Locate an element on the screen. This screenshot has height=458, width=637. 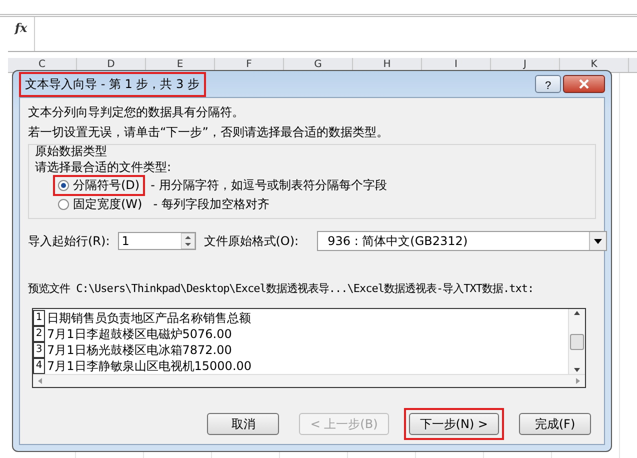
radio-option: 固定宽度(W) is located at coordinates (100, 204).